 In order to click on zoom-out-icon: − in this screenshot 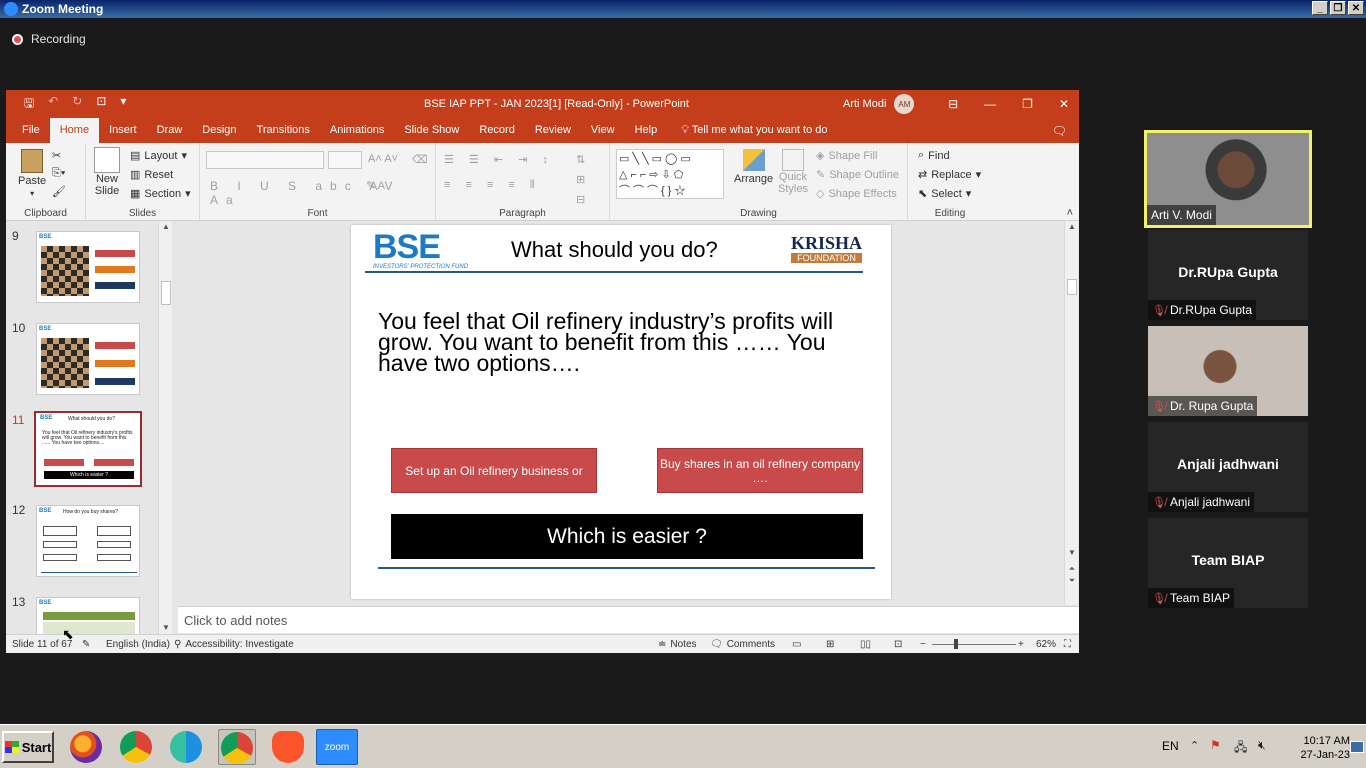, I will do `click(923, 644)`.